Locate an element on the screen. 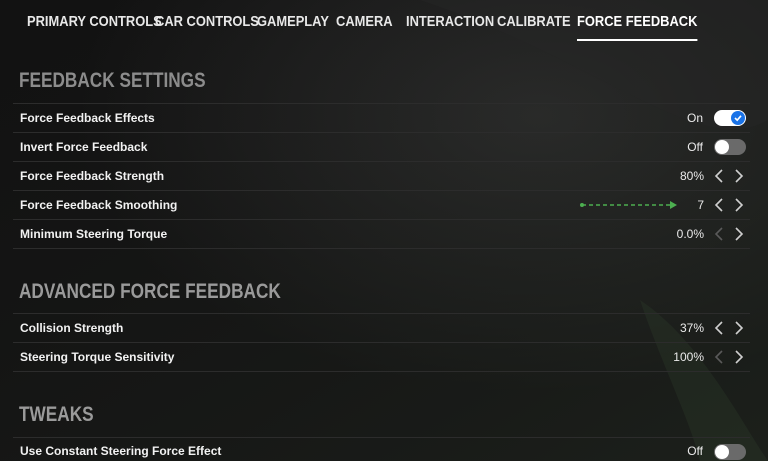  row-value: 0.0% is located at coordinates (690, 234).